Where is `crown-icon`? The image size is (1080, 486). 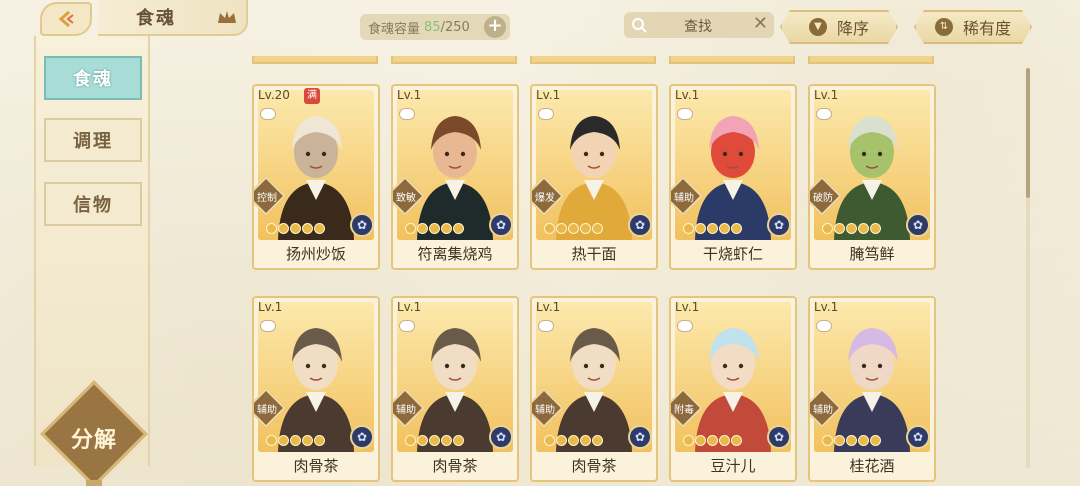 crown-icon is located at coordinates (227, 17).